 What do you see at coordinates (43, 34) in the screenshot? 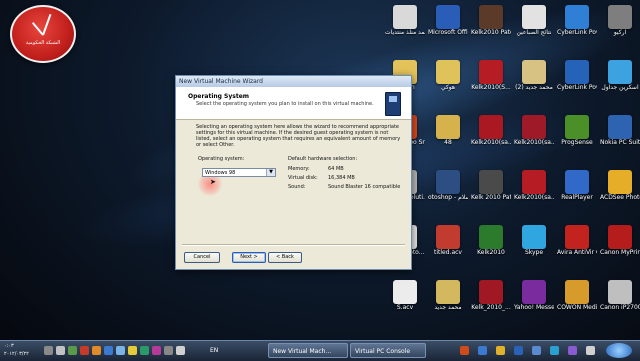
I see `clock-gadget: الشبكة الحكومية` at bounding box center [43, 34].